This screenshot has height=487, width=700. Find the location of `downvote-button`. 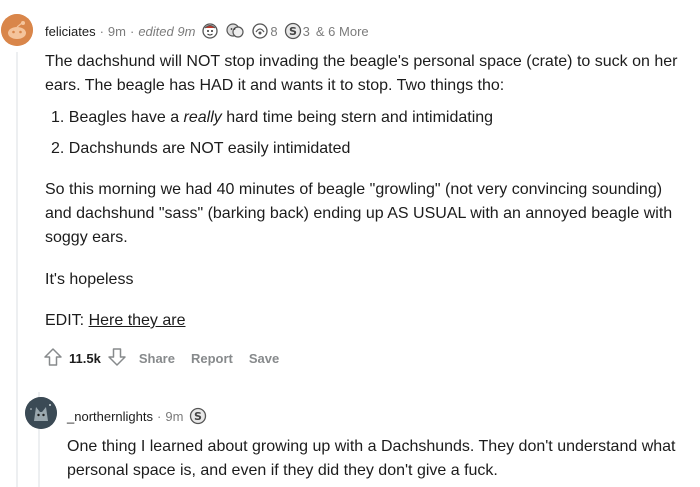

downvote-button is located at coordinates (117, 358).